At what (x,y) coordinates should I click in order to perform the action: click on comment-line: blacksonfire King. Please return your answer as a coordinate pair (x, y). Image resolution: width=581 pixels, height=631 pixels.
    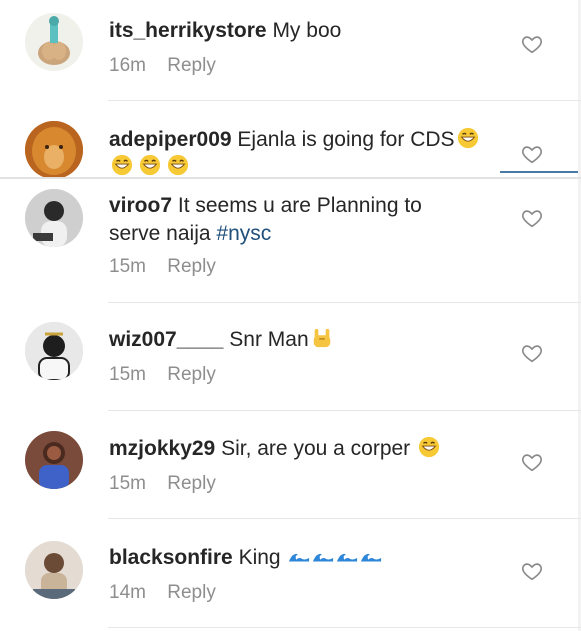
    Looking at the image, I should click on (245, 558).